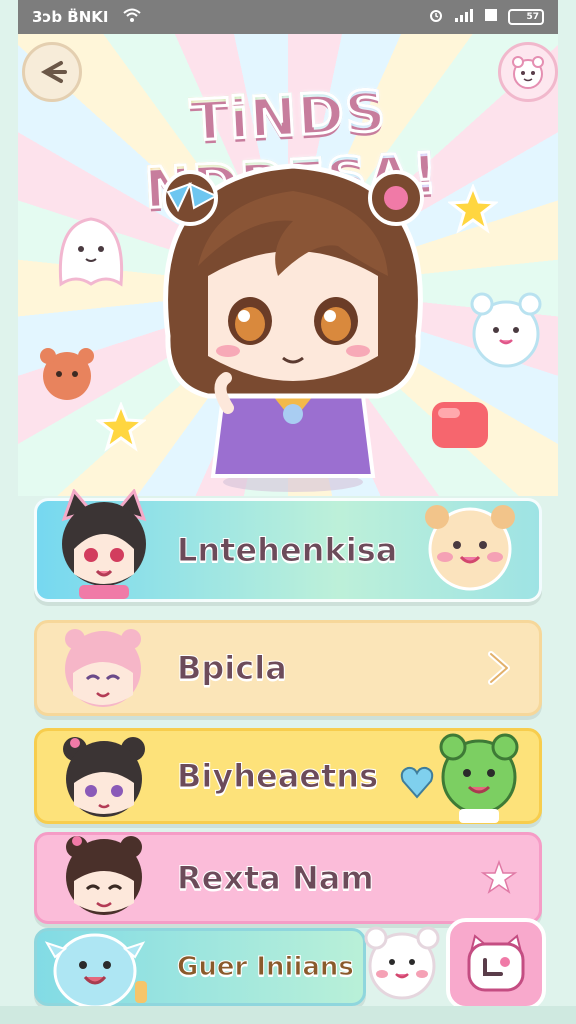 Image resolution: width=576 pixels, height=1024 pixels. I want to click on sim-icon, so click(491, 17).